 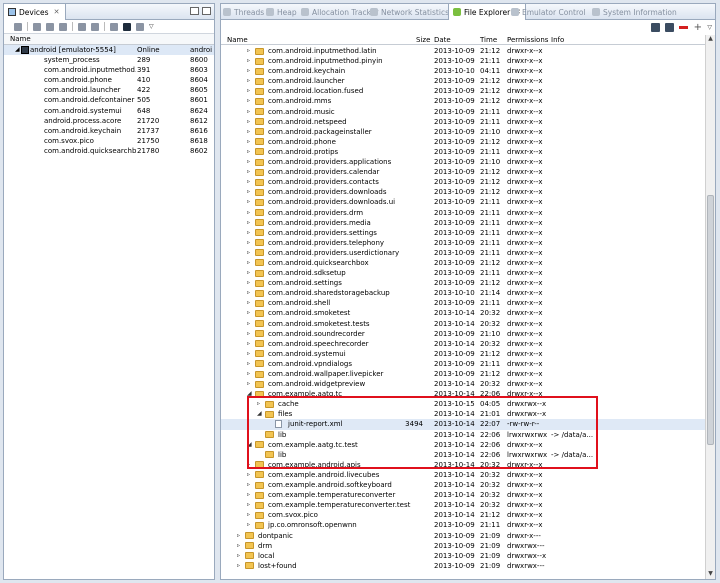 I want to click on folder-row: ▹ cache 2013-10-15 04:05 drwxrwx--x, so click(x=463, y=404).